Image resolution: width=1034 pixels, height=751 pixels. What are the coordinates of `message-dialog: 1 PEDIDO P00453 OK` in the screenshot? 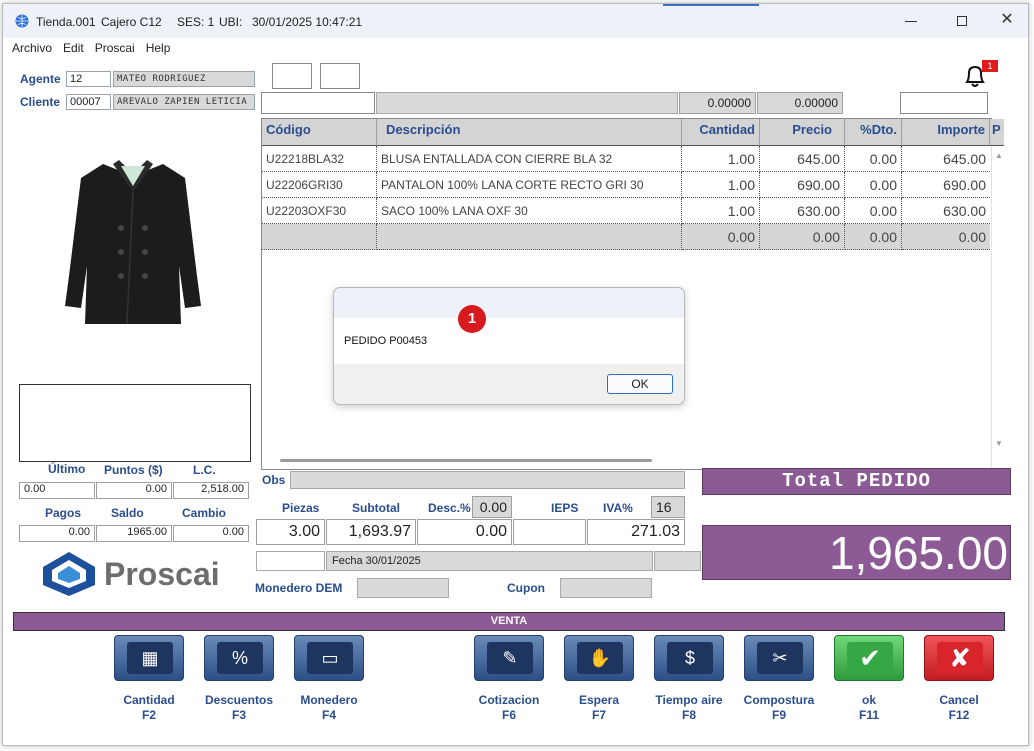 It's located at (509, 346).